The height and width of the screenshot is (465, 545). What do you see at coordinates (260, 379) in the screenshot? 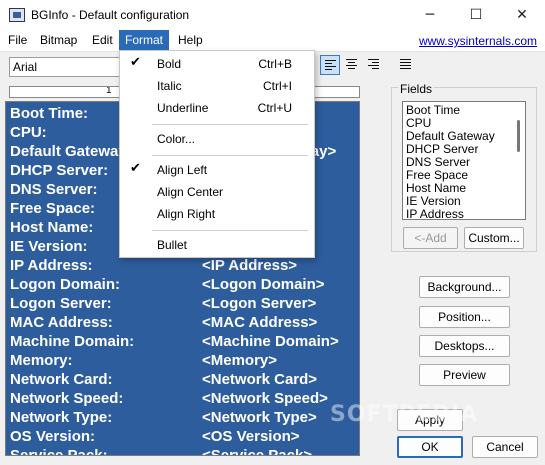
I see `info-value: <Network Card>` at bounding box center [260, 379].